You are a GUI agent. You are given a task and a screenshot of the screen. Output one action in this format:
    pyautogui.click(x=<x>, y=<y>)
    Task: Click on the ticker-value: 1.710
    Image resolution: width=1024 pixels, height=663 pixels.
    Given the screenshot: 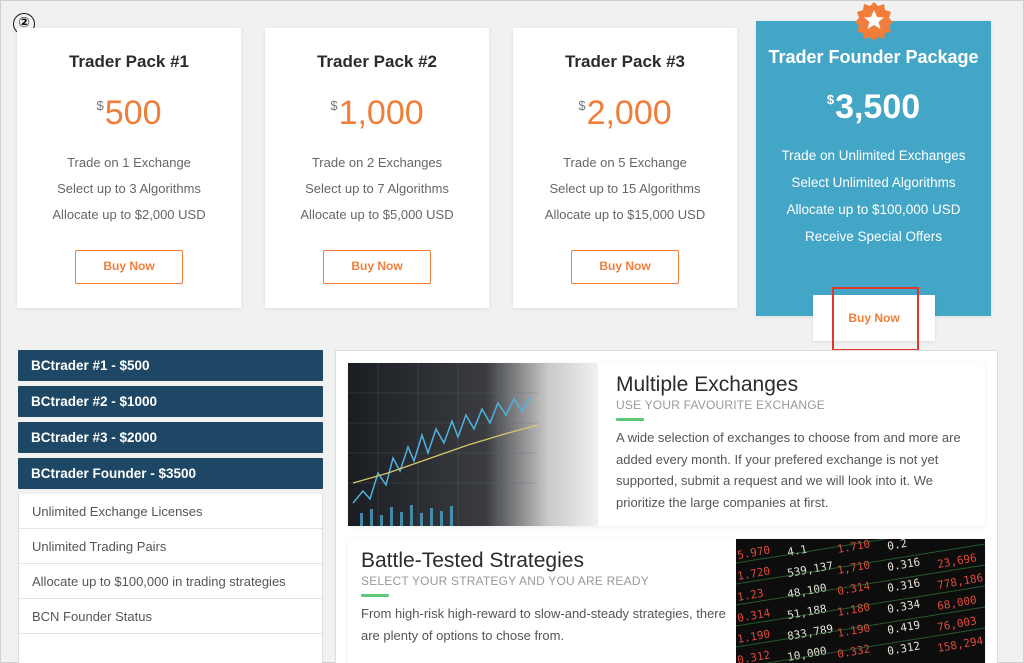 What is the action you would take?
    pyautogui.click(x=853, y=547)
    